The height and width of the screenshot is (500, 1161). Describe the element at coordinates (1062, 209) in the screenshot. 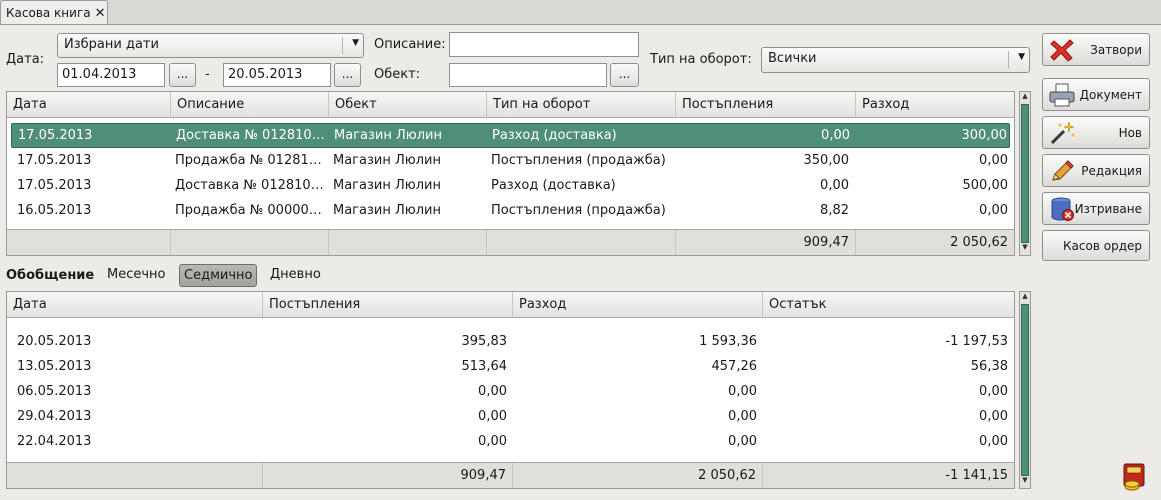

I see `database-delete-icon` at that location.